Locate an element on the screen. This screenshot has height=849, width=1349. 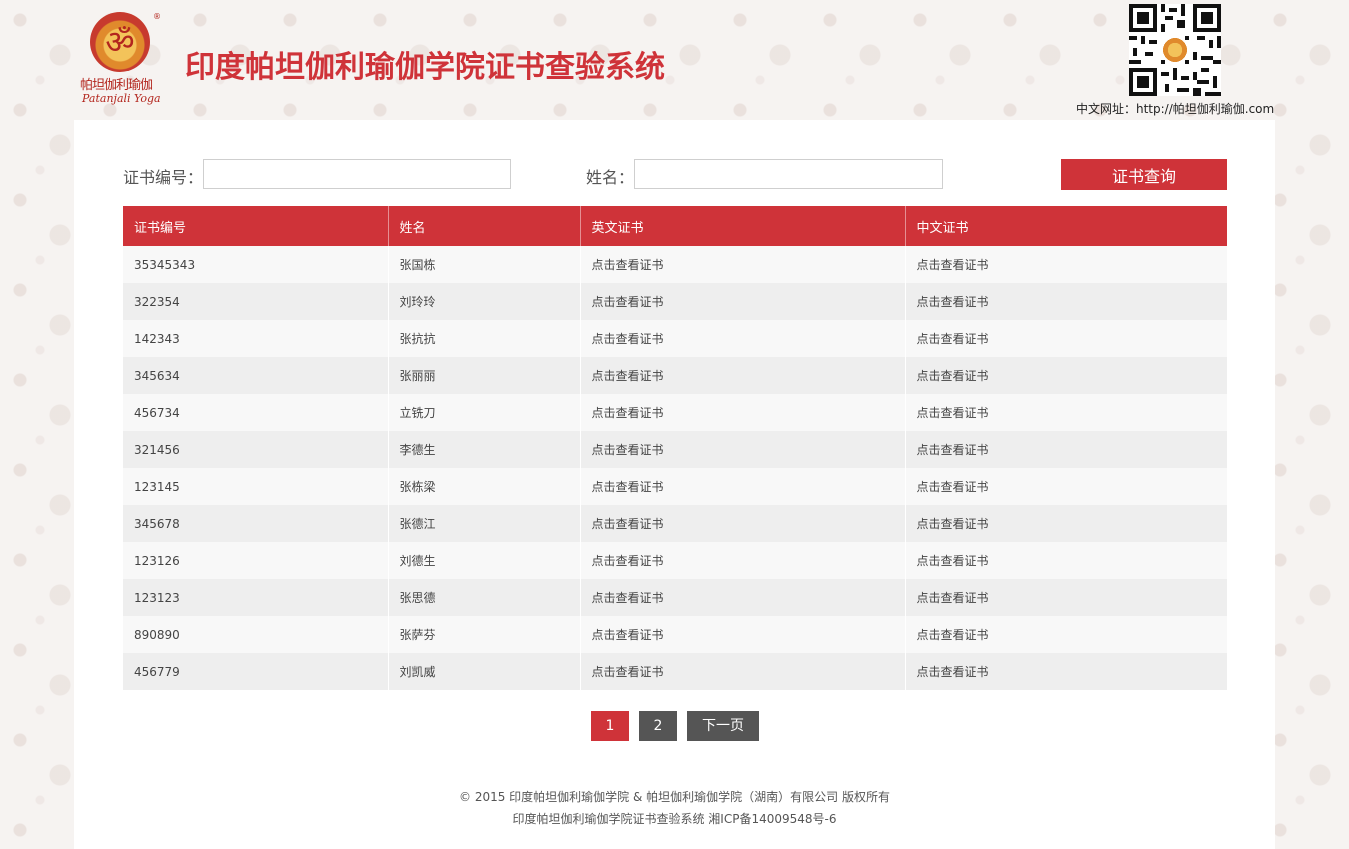
table-cell: 张抗抗 is located at coordinates (484, 338).